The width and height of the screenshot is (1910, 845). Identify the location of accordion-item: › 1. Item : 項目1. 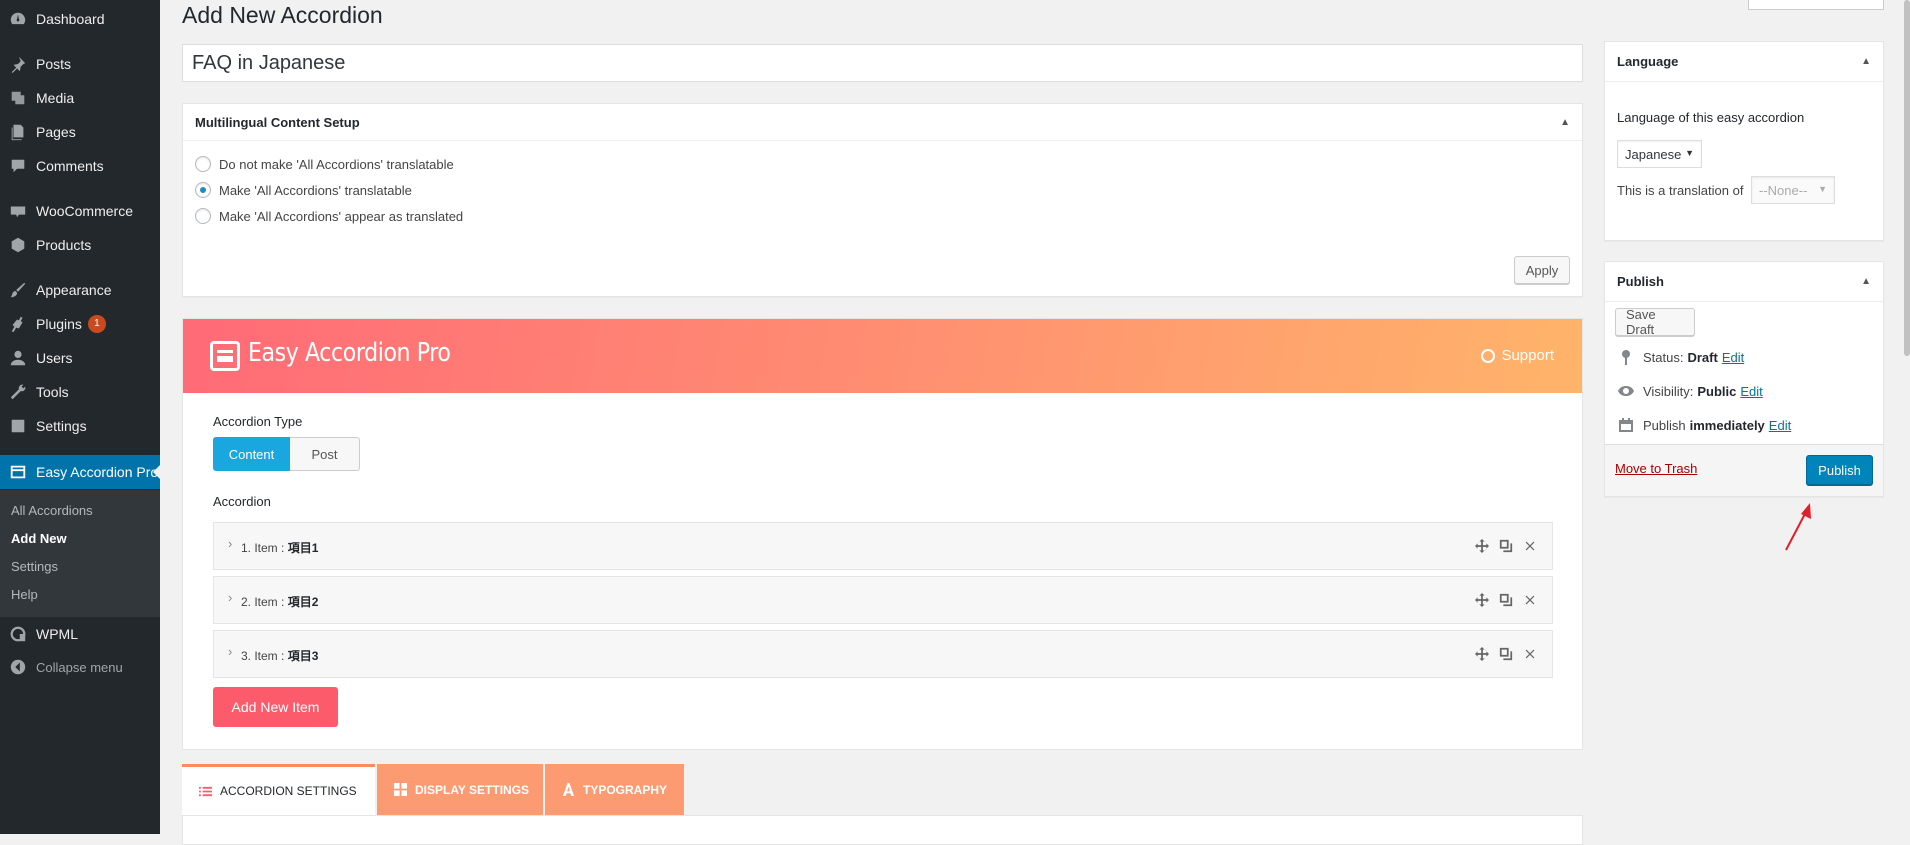
(883, 546).